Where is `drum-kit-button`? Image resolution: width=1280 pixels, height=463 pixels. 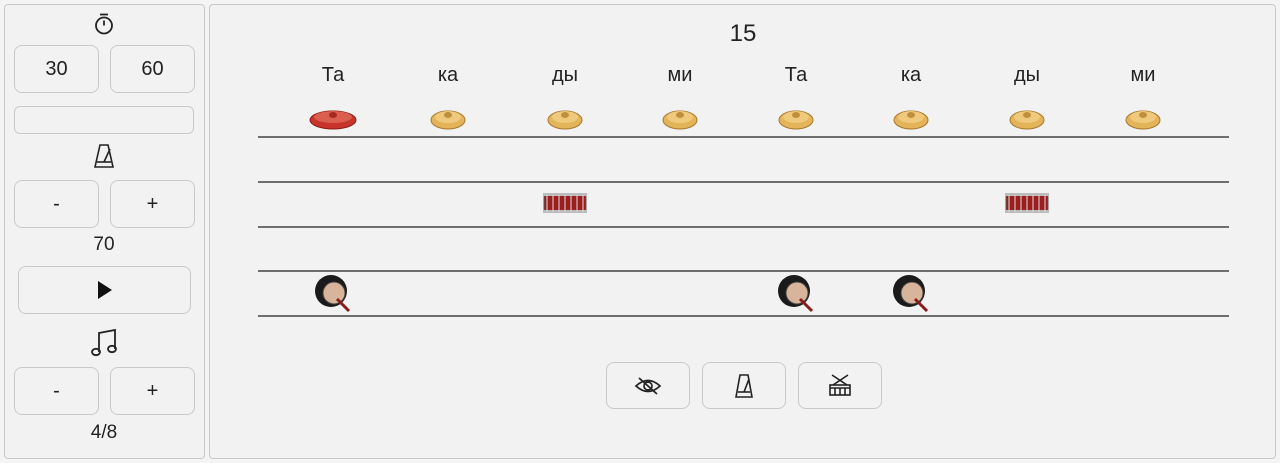
drum-kit-button is located at coordinates (840, 385).